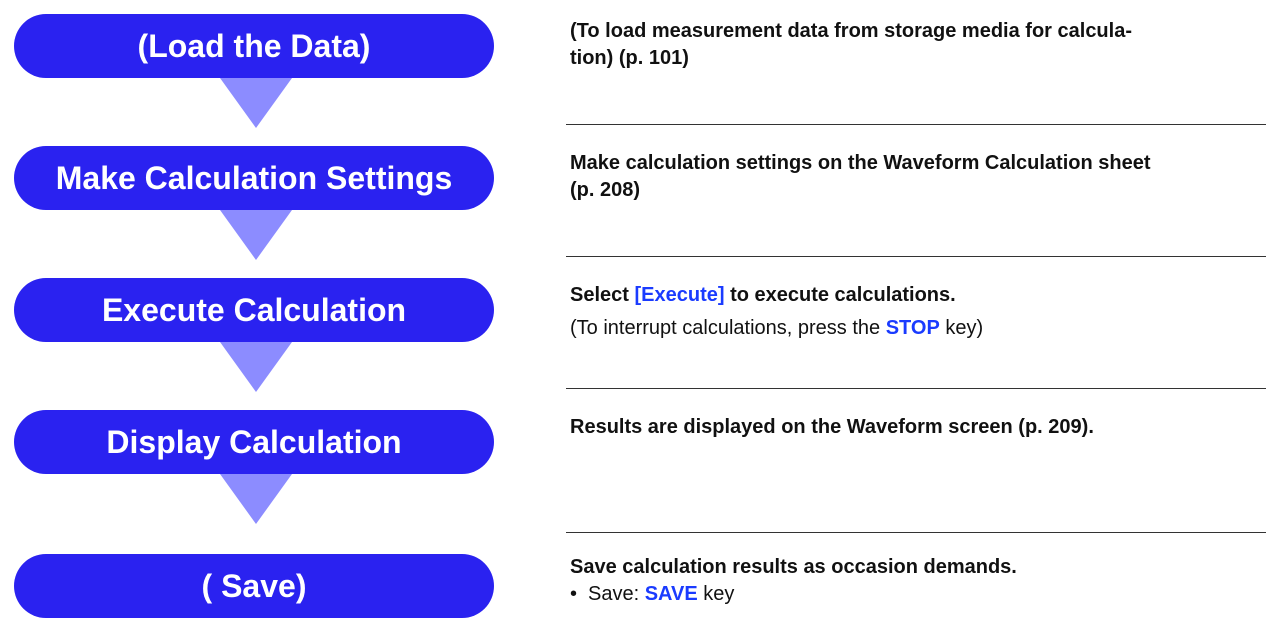 The image size is (1270, 618). I want to click on description-load-line-2: tion) (p. 101), so click(629, 58).